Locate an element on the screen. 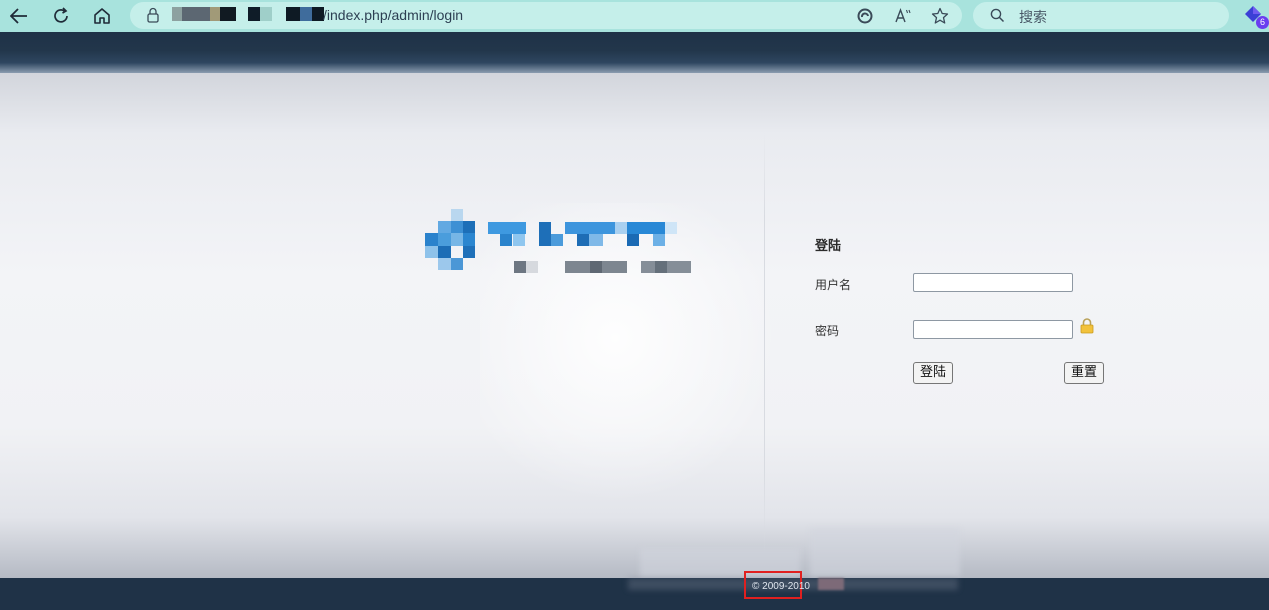 The width and height of the screenshot is (1269, 610). read-aloud-icon is located at coordinates (903, 16).